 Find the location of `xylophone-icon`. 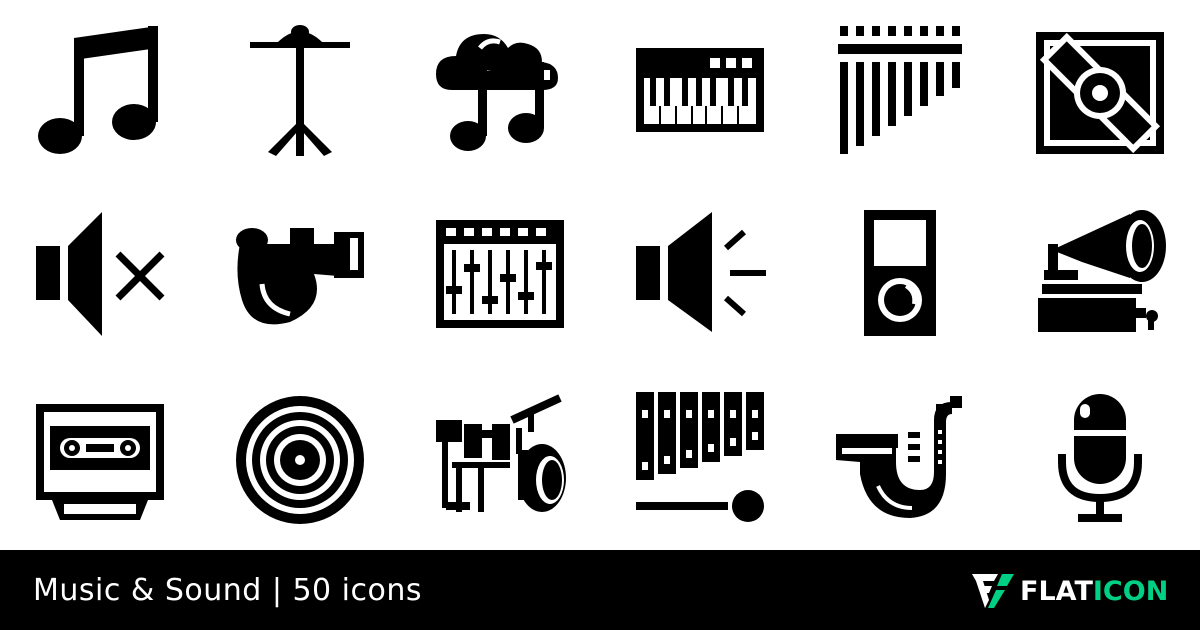

xylophone-icon is located at coordinates (700, 460).